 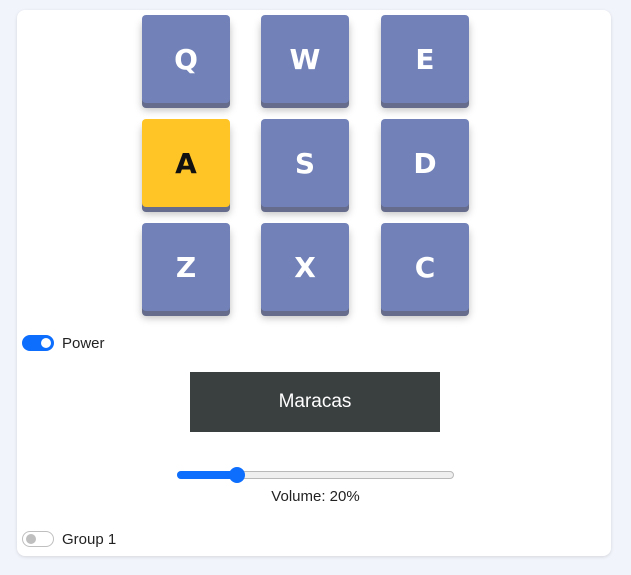 I want to click on power-label: Power, so click(x=83, y=343).